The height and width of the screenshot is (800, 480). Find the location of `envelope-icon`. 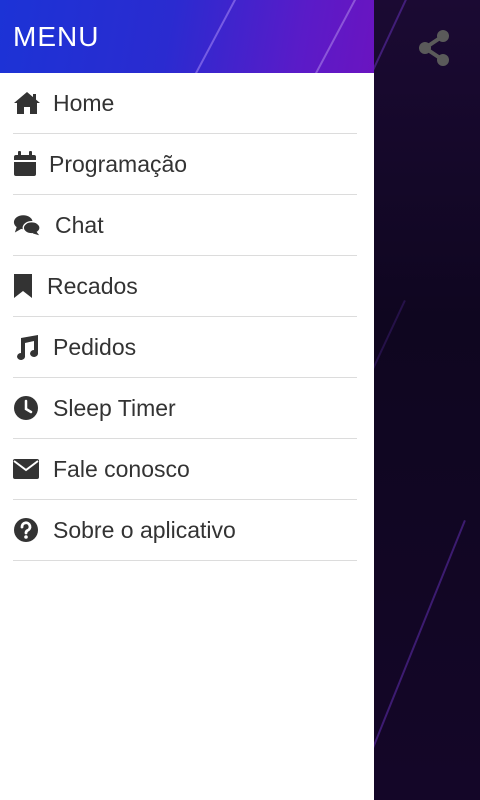

envelope-icon is located at coordinates (27, 469).